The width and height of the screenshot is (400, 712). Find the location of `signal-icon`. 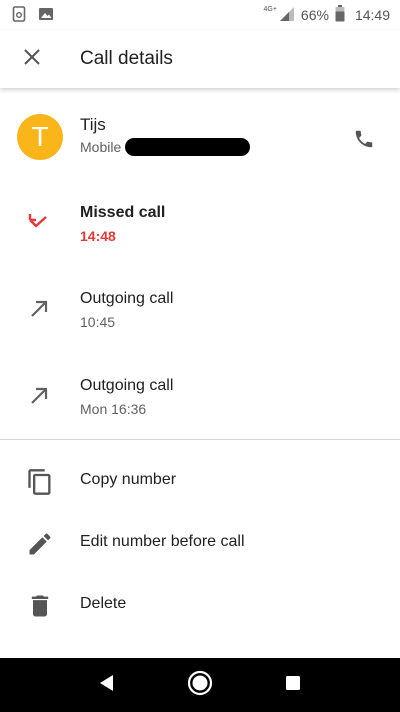

signal-icon is located at coordinates (287, 15).